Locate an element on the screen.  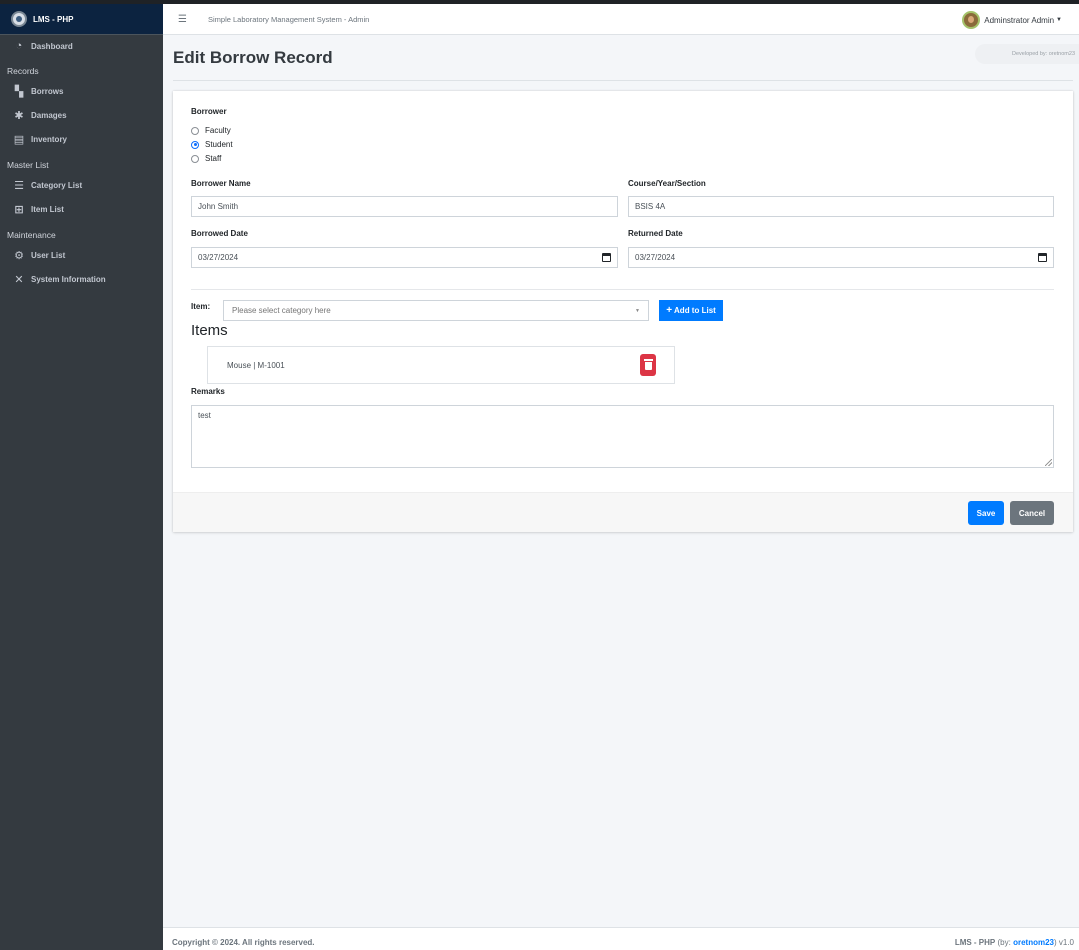
footer-by-prefix: (by: is located at coordinates (1004, 942).